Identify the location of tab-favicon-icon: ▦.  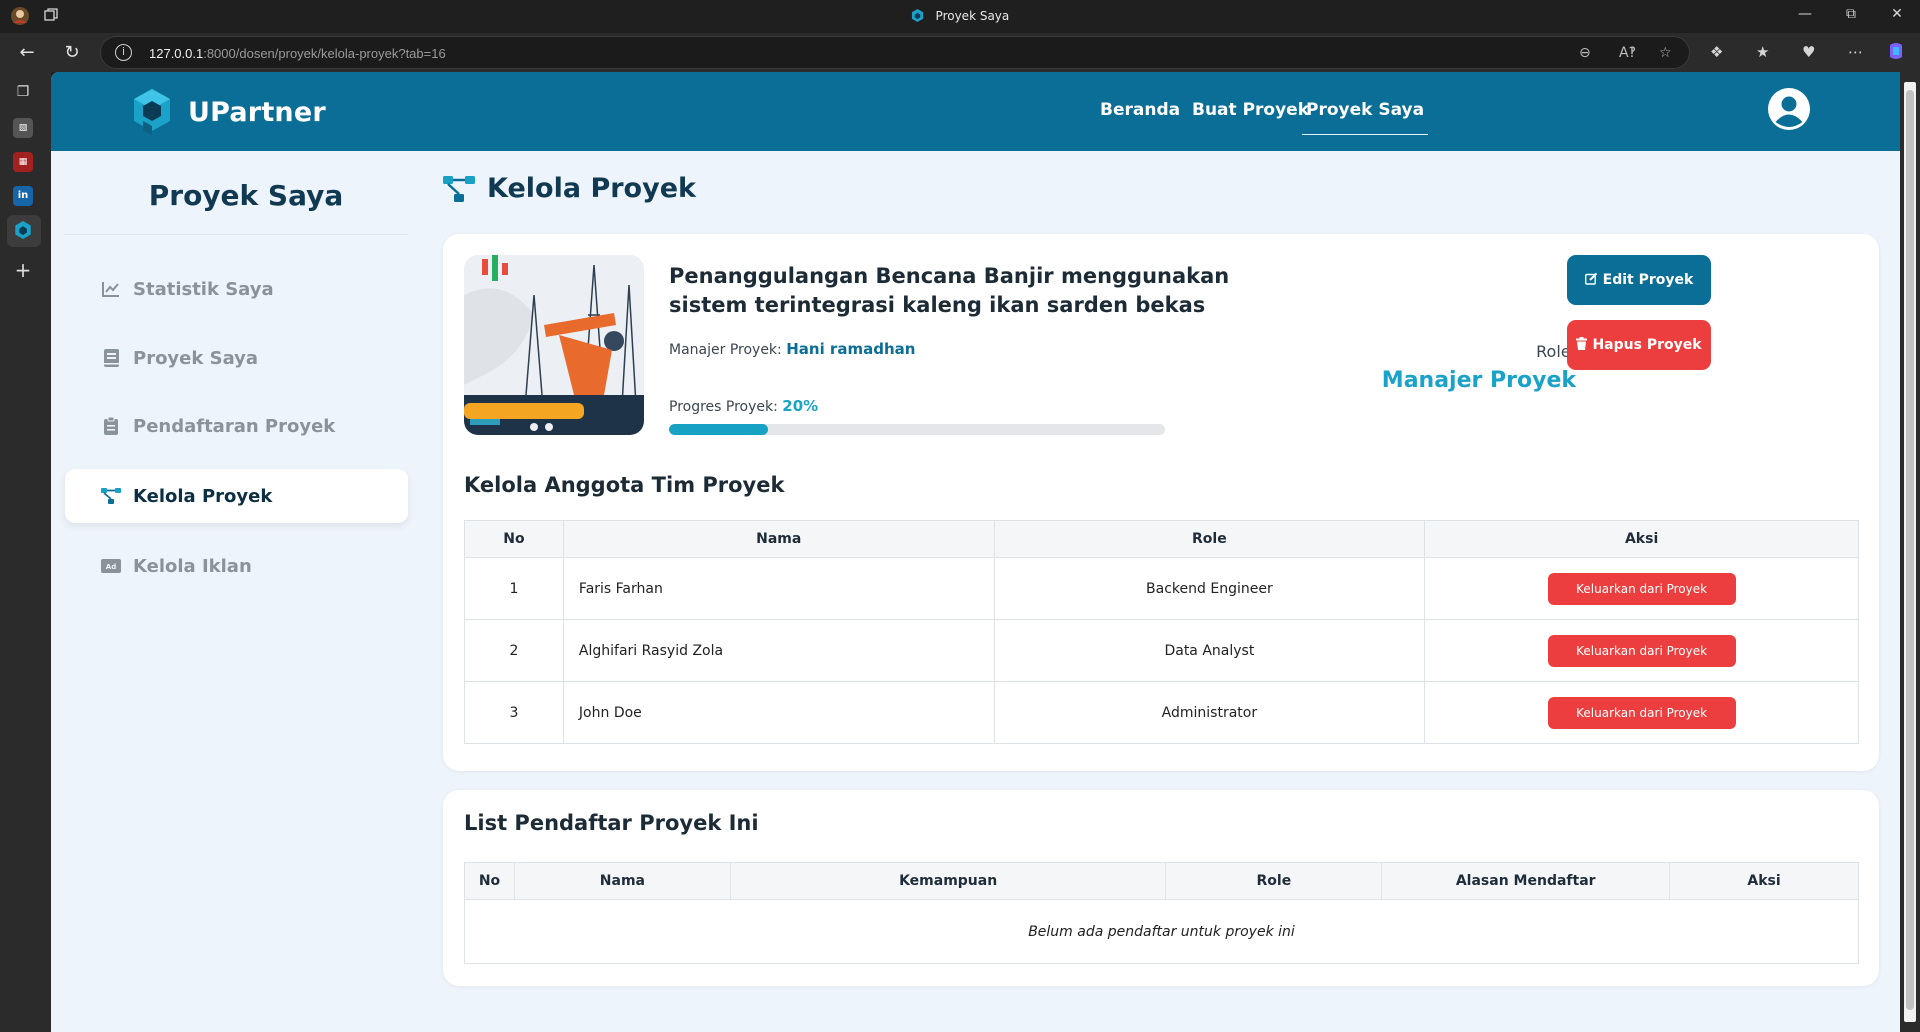
(23, 162).